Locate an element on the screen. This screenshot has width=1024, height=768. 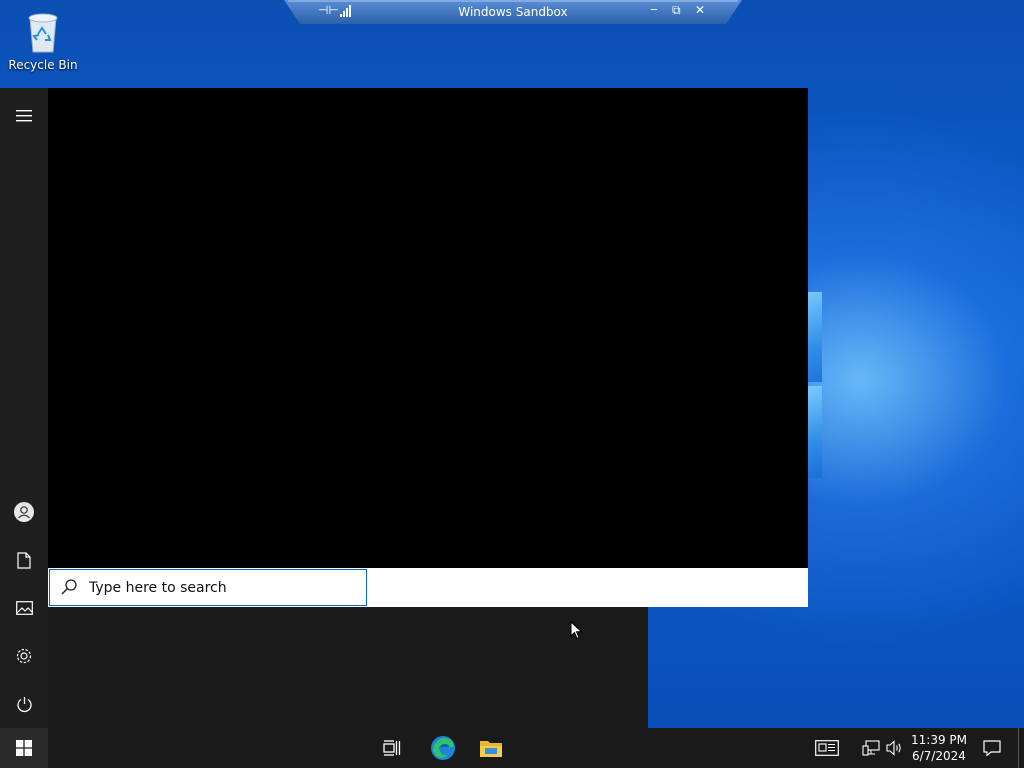
network-icon is located at coordinates (871, 748).